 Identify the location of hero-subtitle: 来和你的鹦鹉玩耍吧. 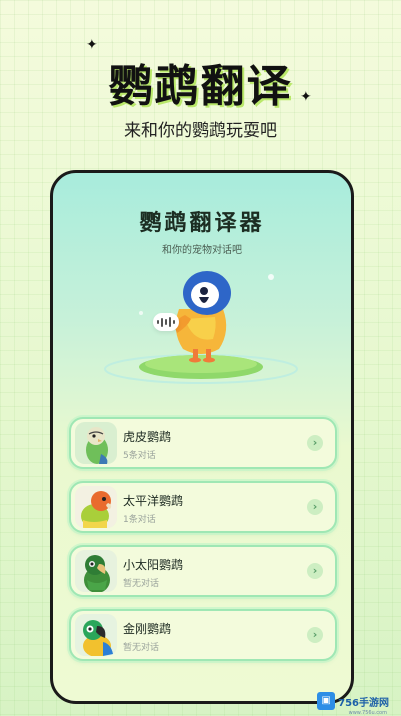
(200, 131).